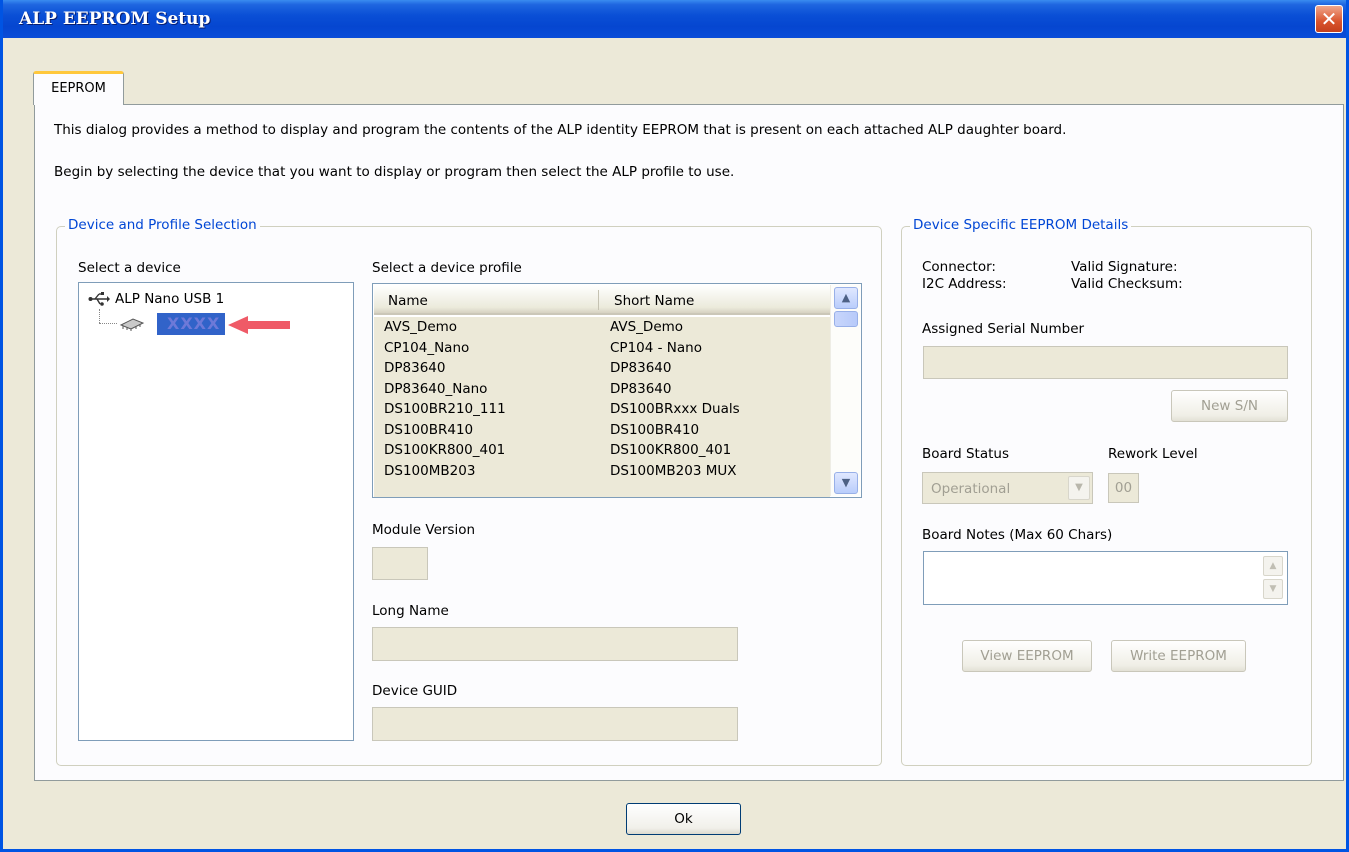  What do you see at coordinates (654, 301) in the screenshot?
I see `column-header-short-name: Short Name` at bounding box center [654, 301].